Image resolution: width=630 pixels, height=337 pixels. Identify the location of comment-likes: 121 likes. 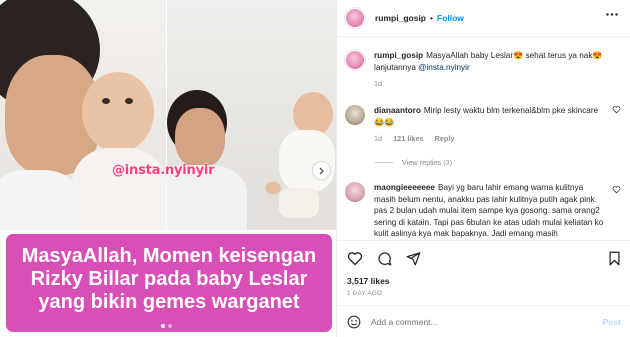
(408, 139).